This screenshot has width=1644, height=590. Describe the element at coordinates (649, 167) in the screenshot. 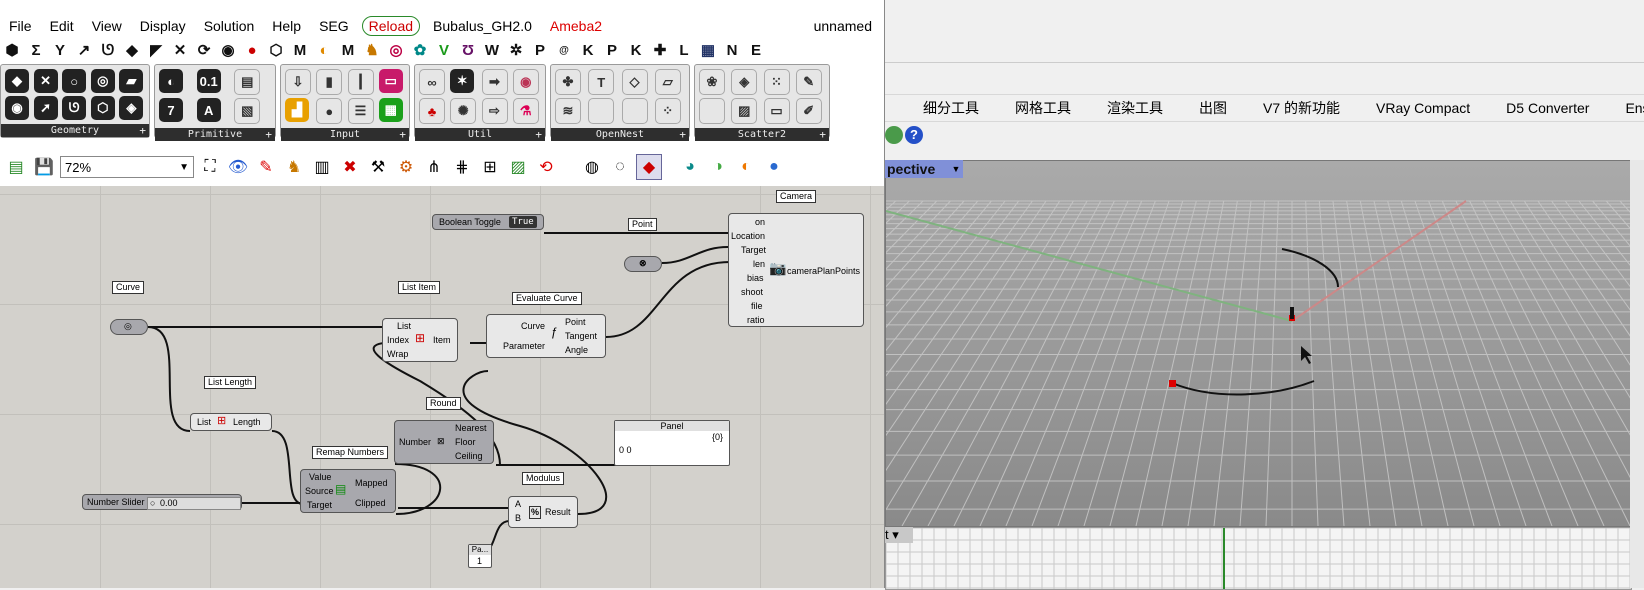

I see `preview-selected-icon: ◆` at that location.